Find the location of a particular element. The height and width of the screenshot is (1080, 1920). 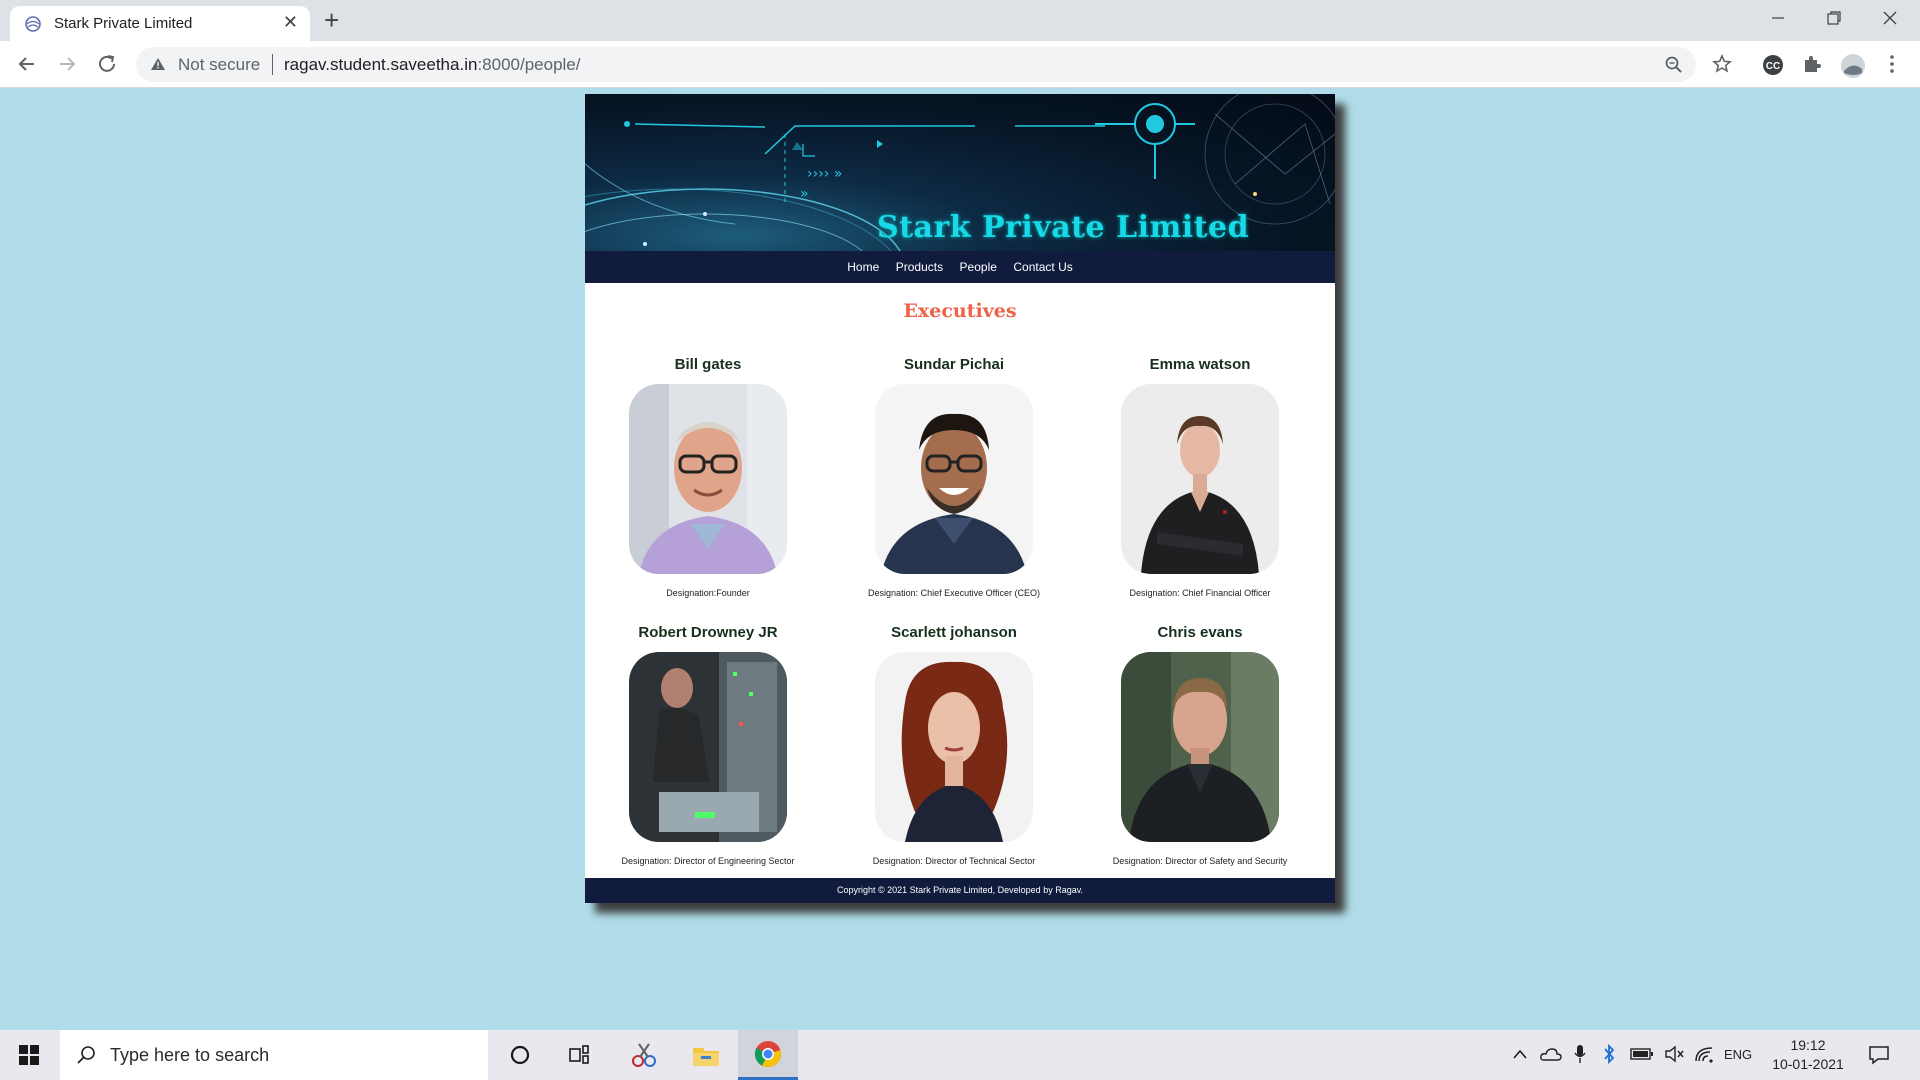

browser-tab-strip: Stark Private Limited ✕ + is located at coordinates (960, 20).